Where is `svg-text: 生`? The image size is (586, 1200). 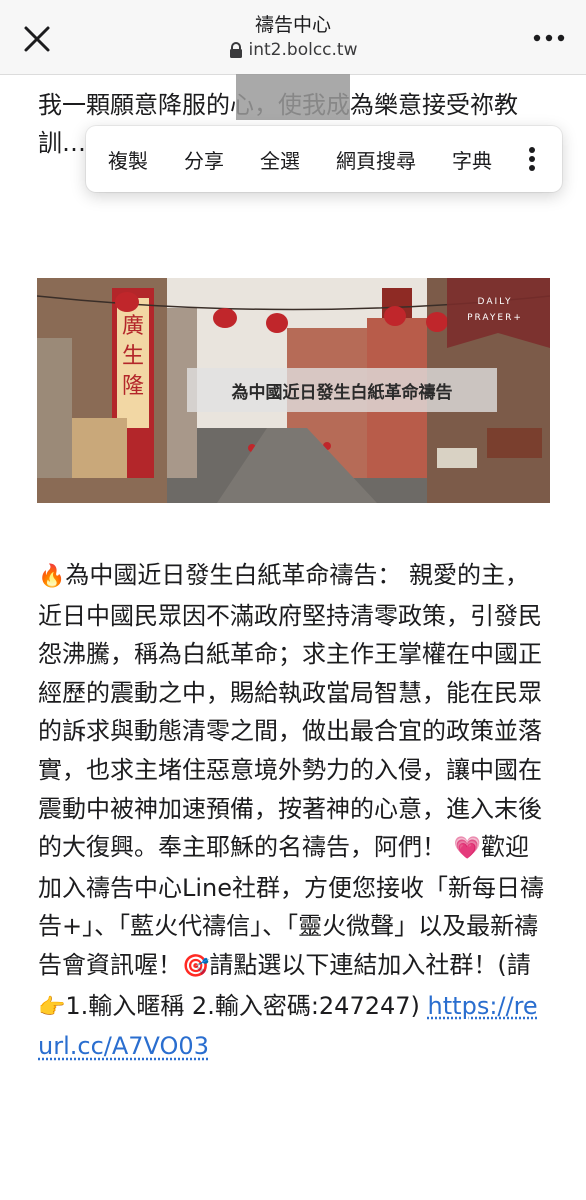
svg-text: 生 is located at coordinates (133, 356).